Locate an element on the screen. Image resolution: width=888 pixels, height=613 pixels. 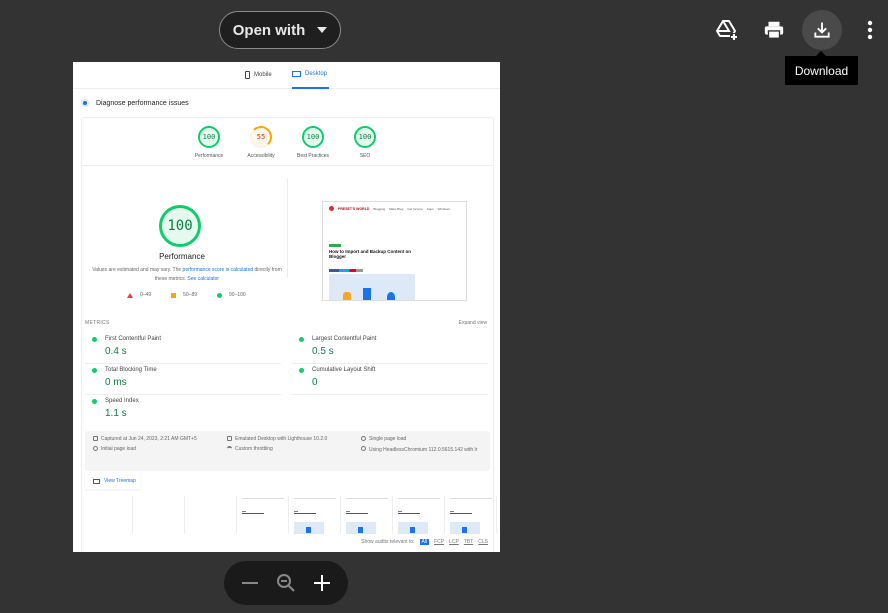
nav-item: Windows is located at coordinates (443, 208).